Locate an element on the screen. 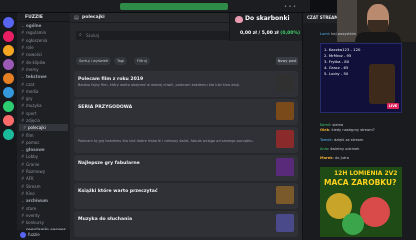 The width and height of the screenshot is (416, 240). channel-label: media is located at coordinates (32, 91).